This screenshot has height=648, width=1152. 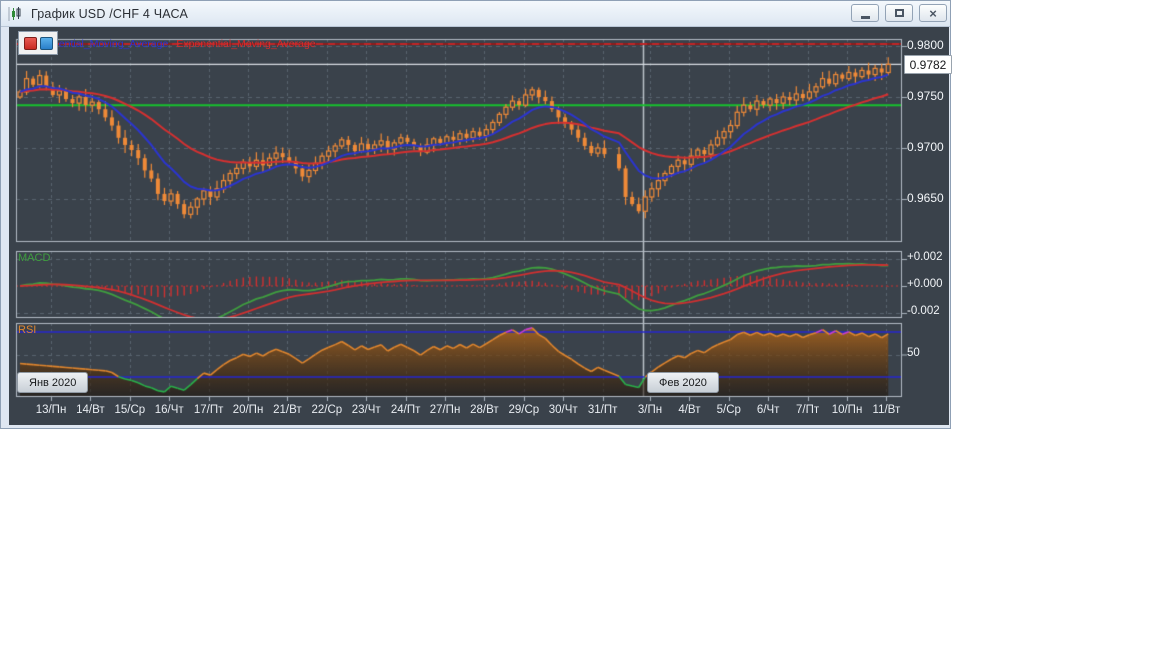 I want to click on close-icon: ×, so click(x=933, y=13).